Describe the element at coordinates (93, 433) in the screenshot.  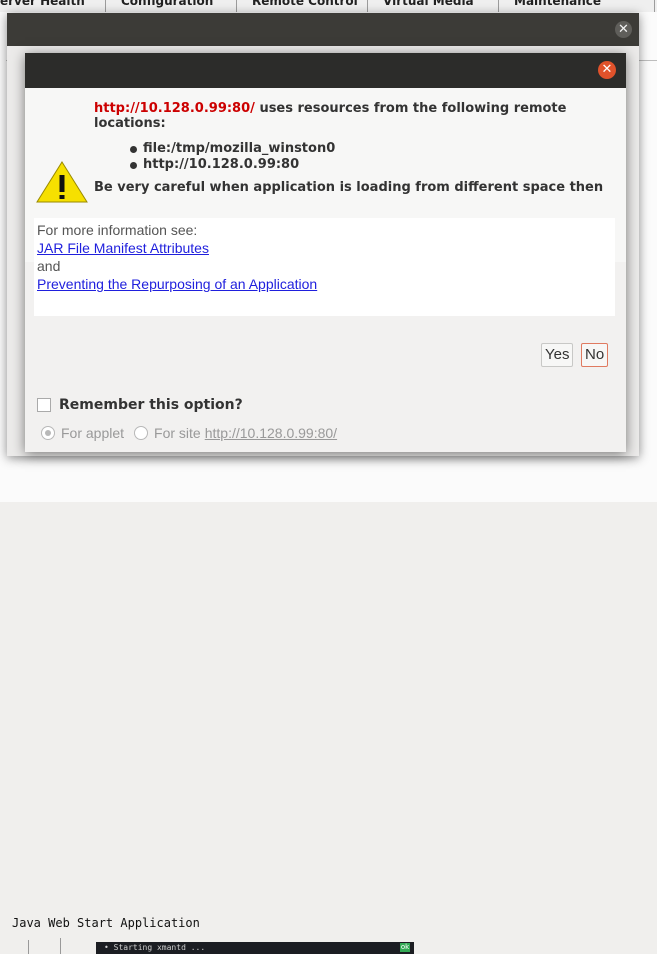
I see `for-applet-label: For applet` at that location.